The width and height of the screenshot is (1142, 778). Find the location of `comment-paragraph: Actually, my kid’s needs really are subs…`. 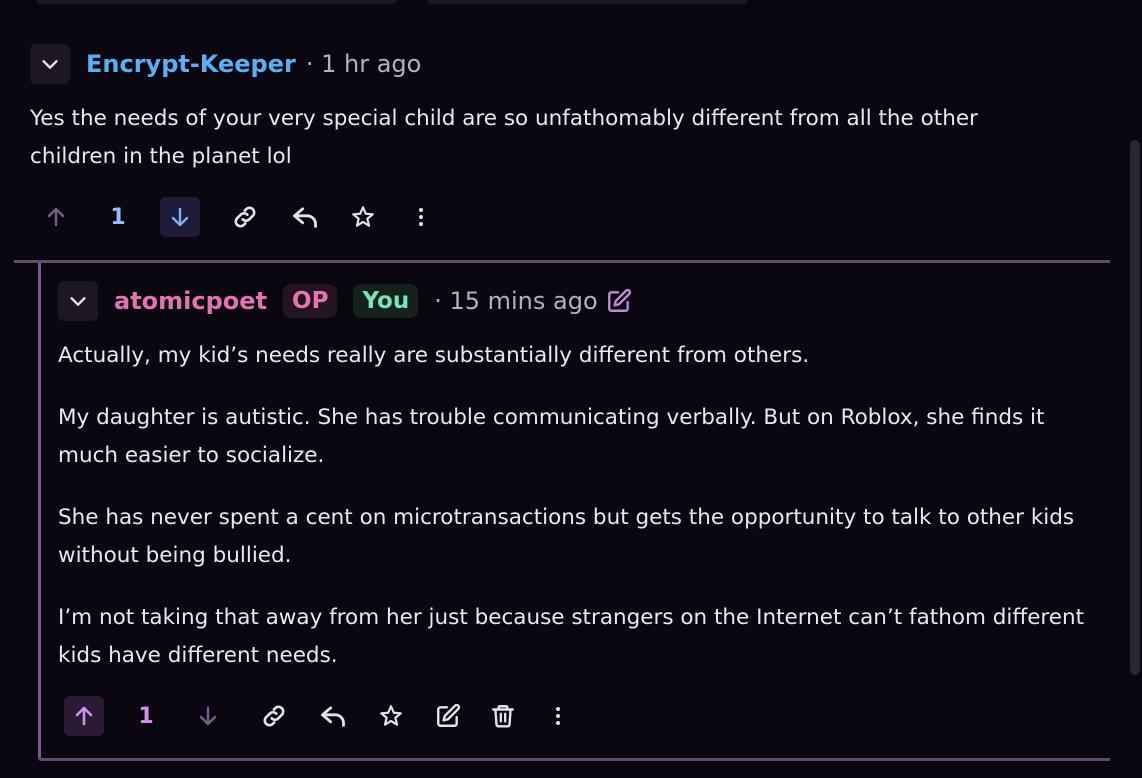

comment-paragraph: Actually, my kid’s needs really are subs… is located at coordinates (434, 355).